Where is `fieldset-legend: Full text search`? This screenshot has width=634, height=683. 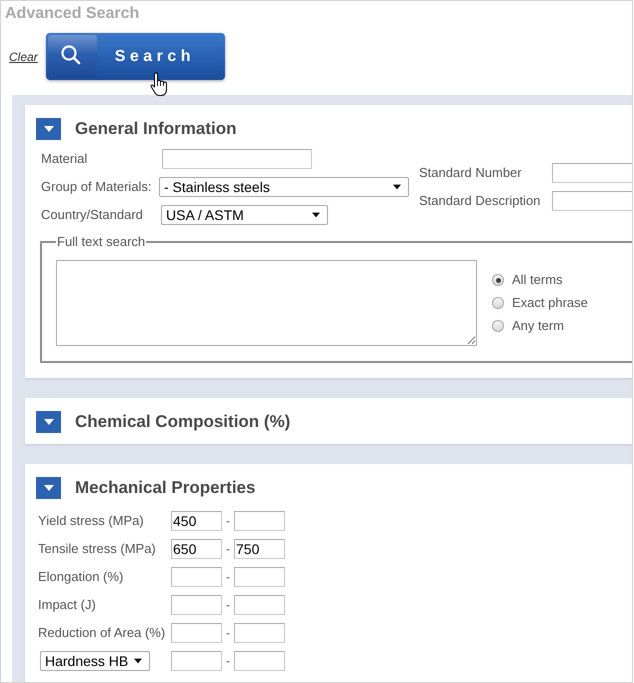 fieldset-legend: Full text search is located at coordinates (101, 242).